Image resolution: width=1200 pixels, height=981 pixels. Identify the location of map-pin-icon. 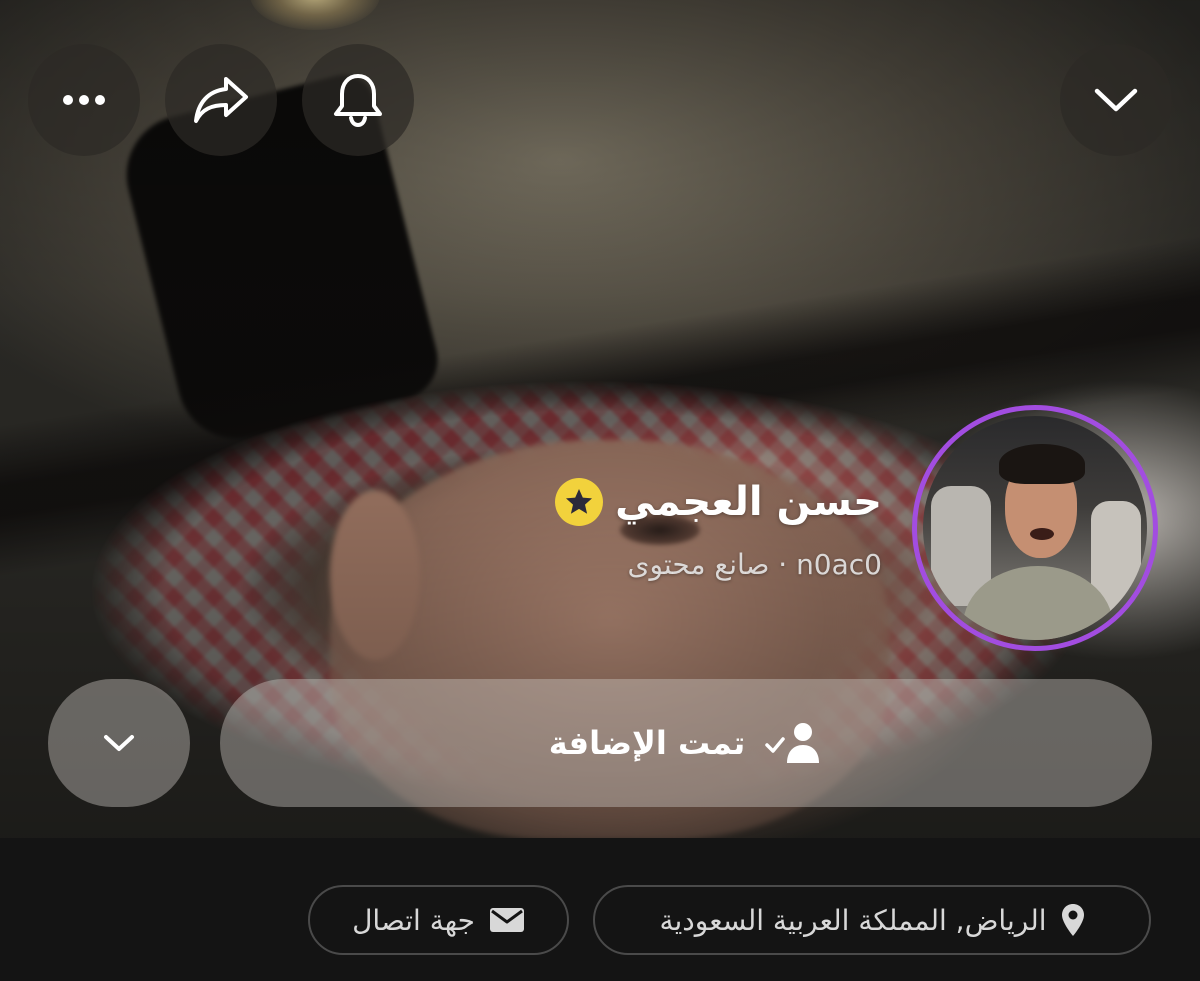
(1072, 920).